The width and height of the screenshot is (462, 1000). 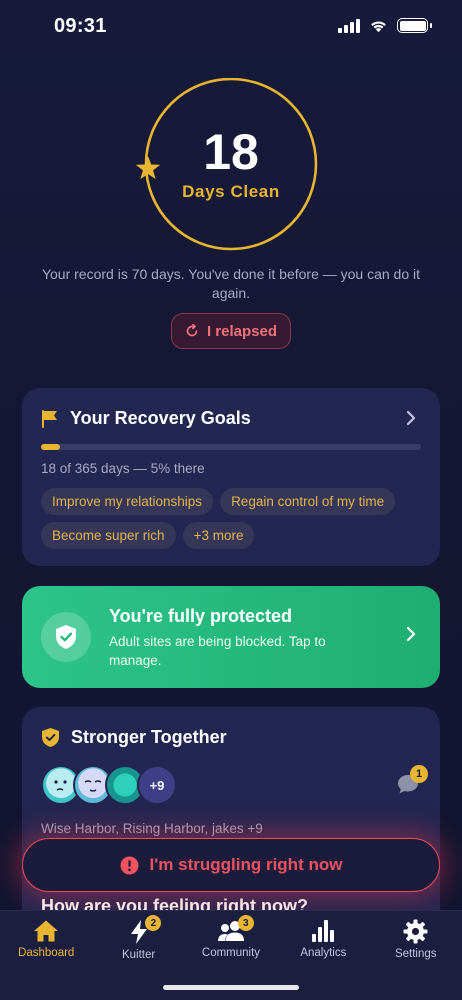 What do you see at coordinates (149, 737) in the screenshot?
I see `together-title: Stronger Together` at bounding box center [149, 737].